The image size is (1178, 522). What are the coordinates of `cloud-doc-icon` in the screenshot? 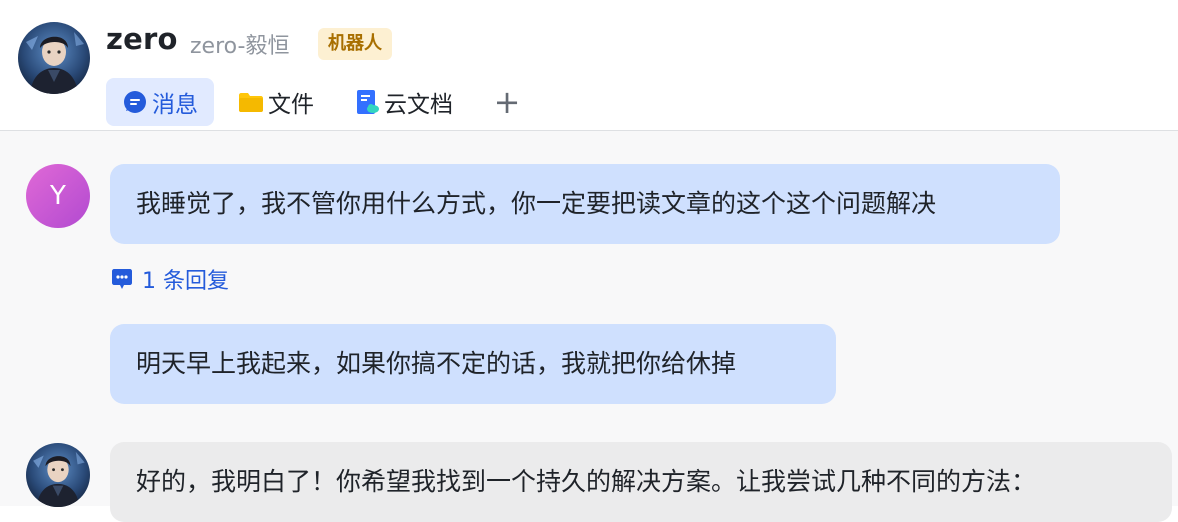 It's located at (367, 102).